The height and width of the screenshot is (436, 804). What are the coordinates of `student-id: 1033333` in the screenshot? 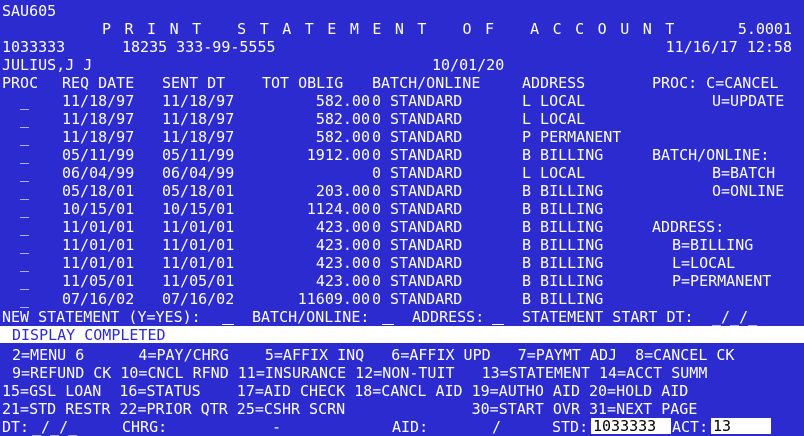 It's located at (34, 47).